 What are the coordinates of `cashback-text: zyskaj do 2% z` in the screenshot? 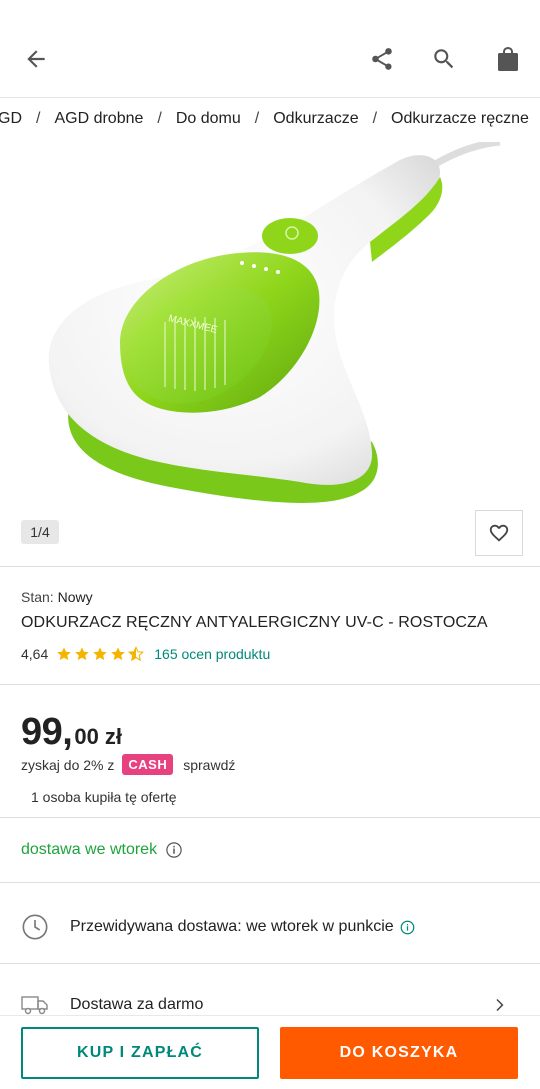 It's located at (68, 764).